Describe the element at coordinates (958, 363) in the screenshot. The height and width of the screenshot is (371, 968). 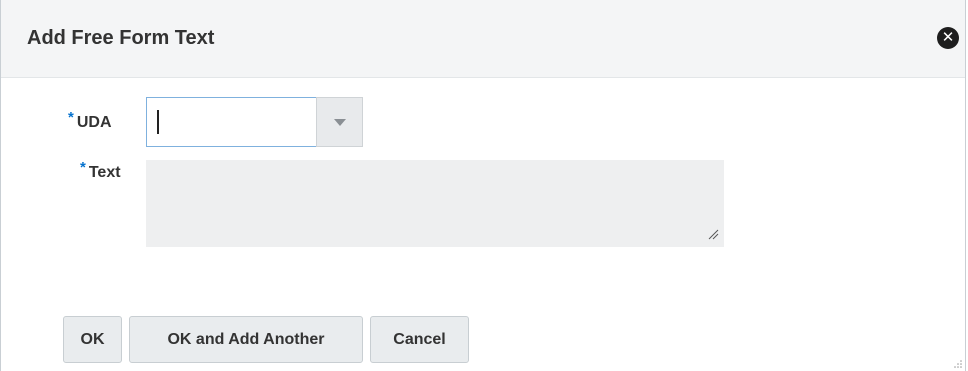
I see `dialog-resize-grip-icon` at that location.